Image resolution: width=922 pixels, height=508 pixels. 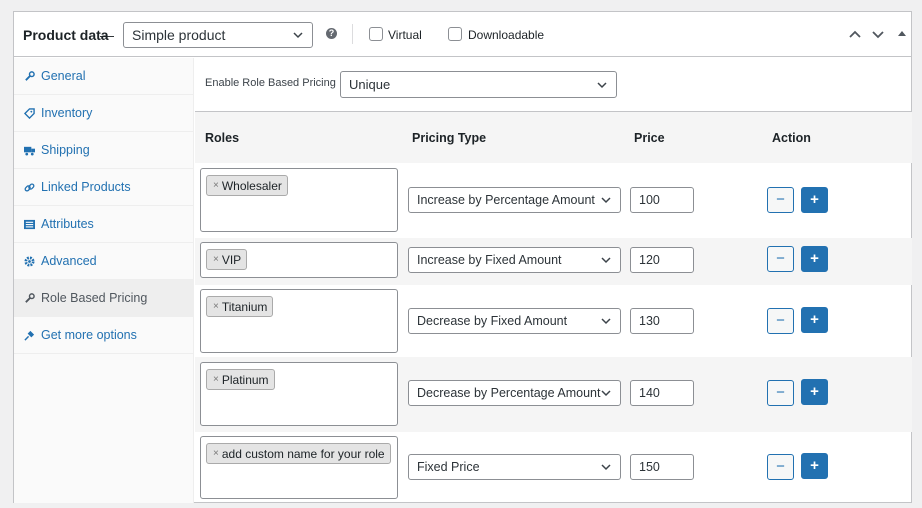 I want to click on tab-advanced: Advanced, so click(x=104, y=261).